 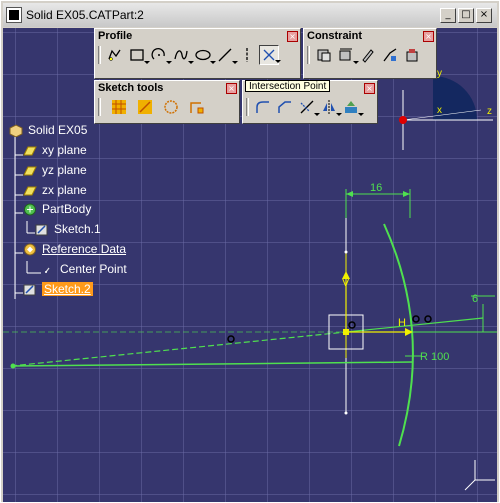 I want to click on radius-label: R 100, so click(x=434, y=357).